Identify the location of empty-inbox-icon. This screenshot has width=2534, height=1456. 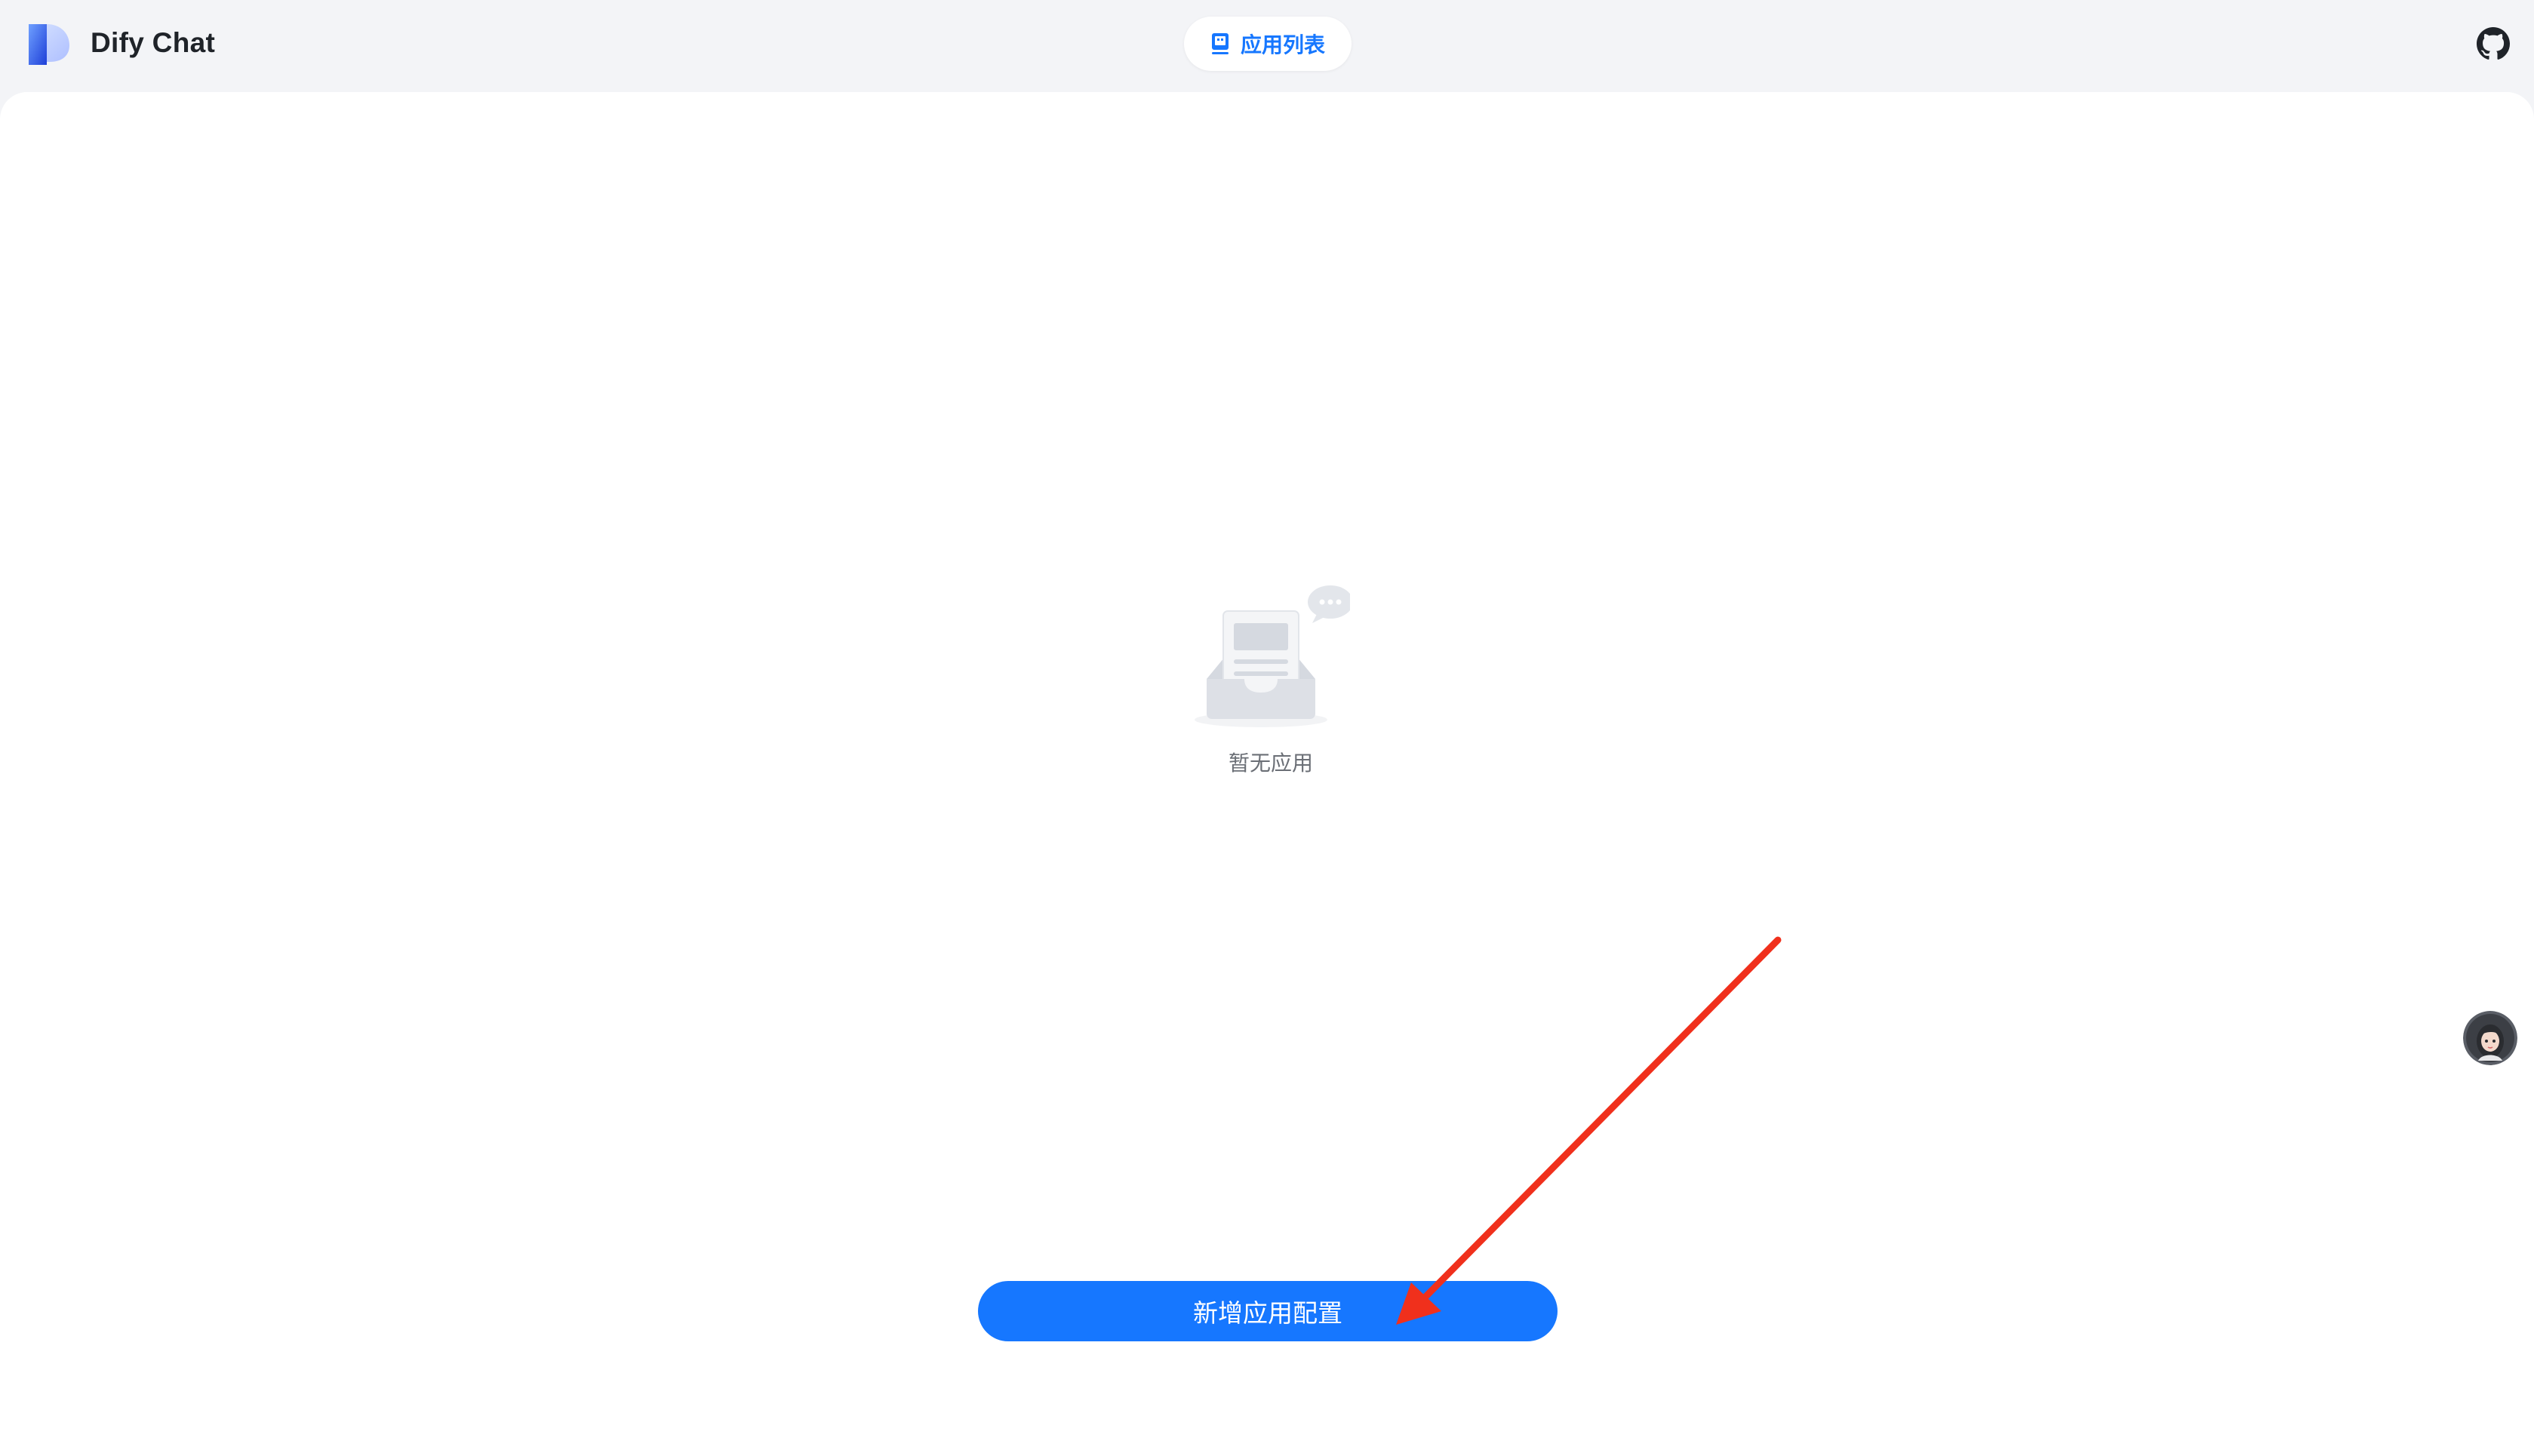
(1272, 656).